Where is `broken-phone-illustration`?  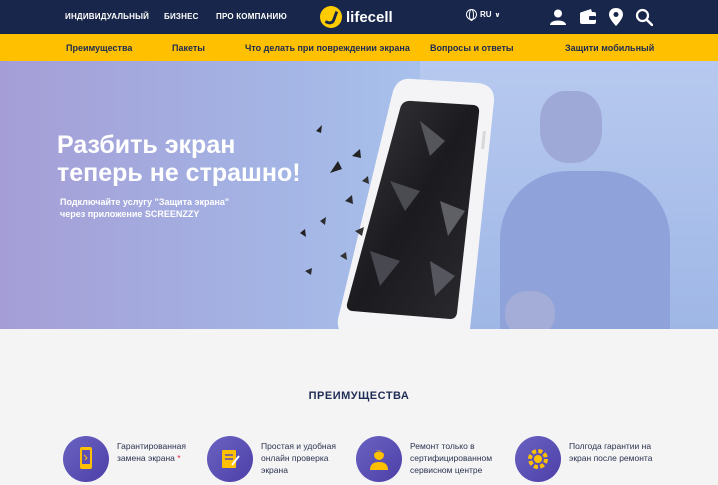 broken-phone-illustration is located at coordinates (397, 203).